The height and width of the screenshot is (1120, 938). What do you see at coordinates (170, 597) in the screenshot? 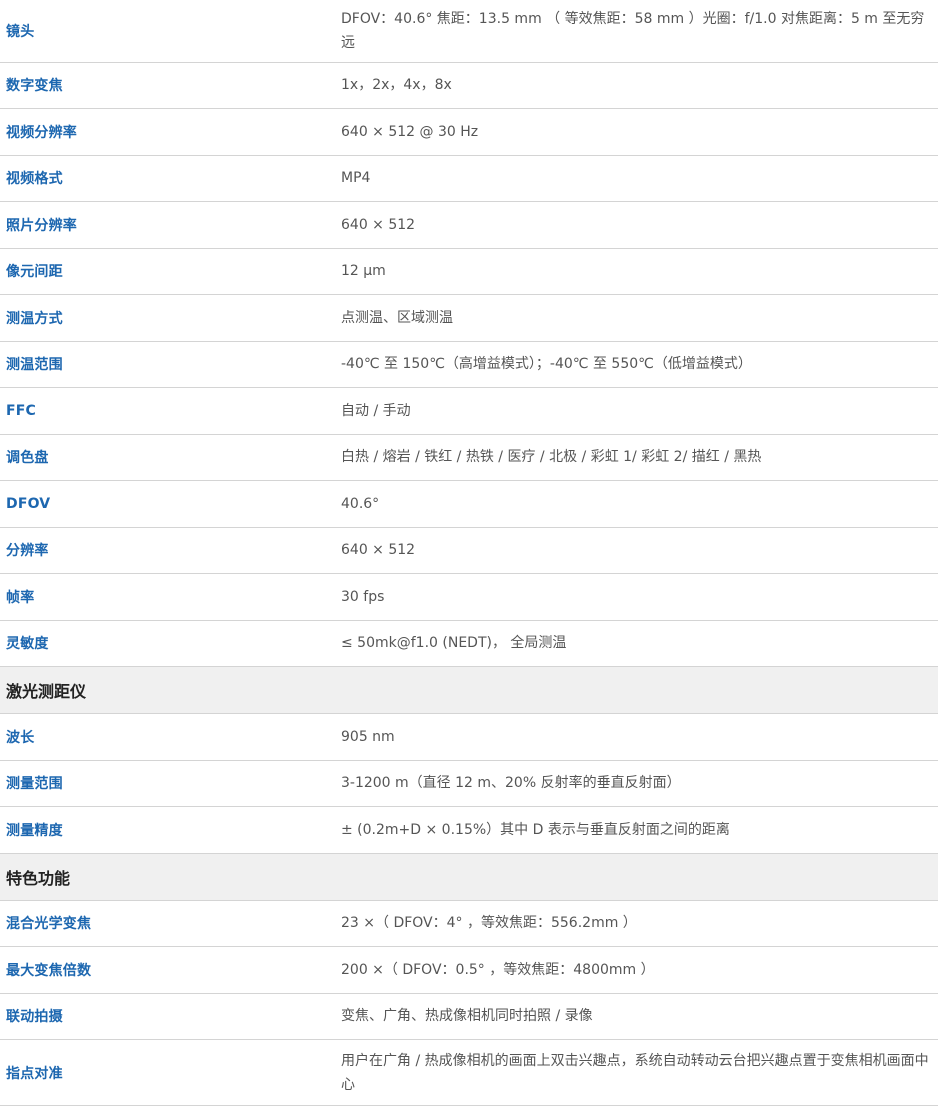
I see `spec-label: 帧率` at bounding box center [170, 597].